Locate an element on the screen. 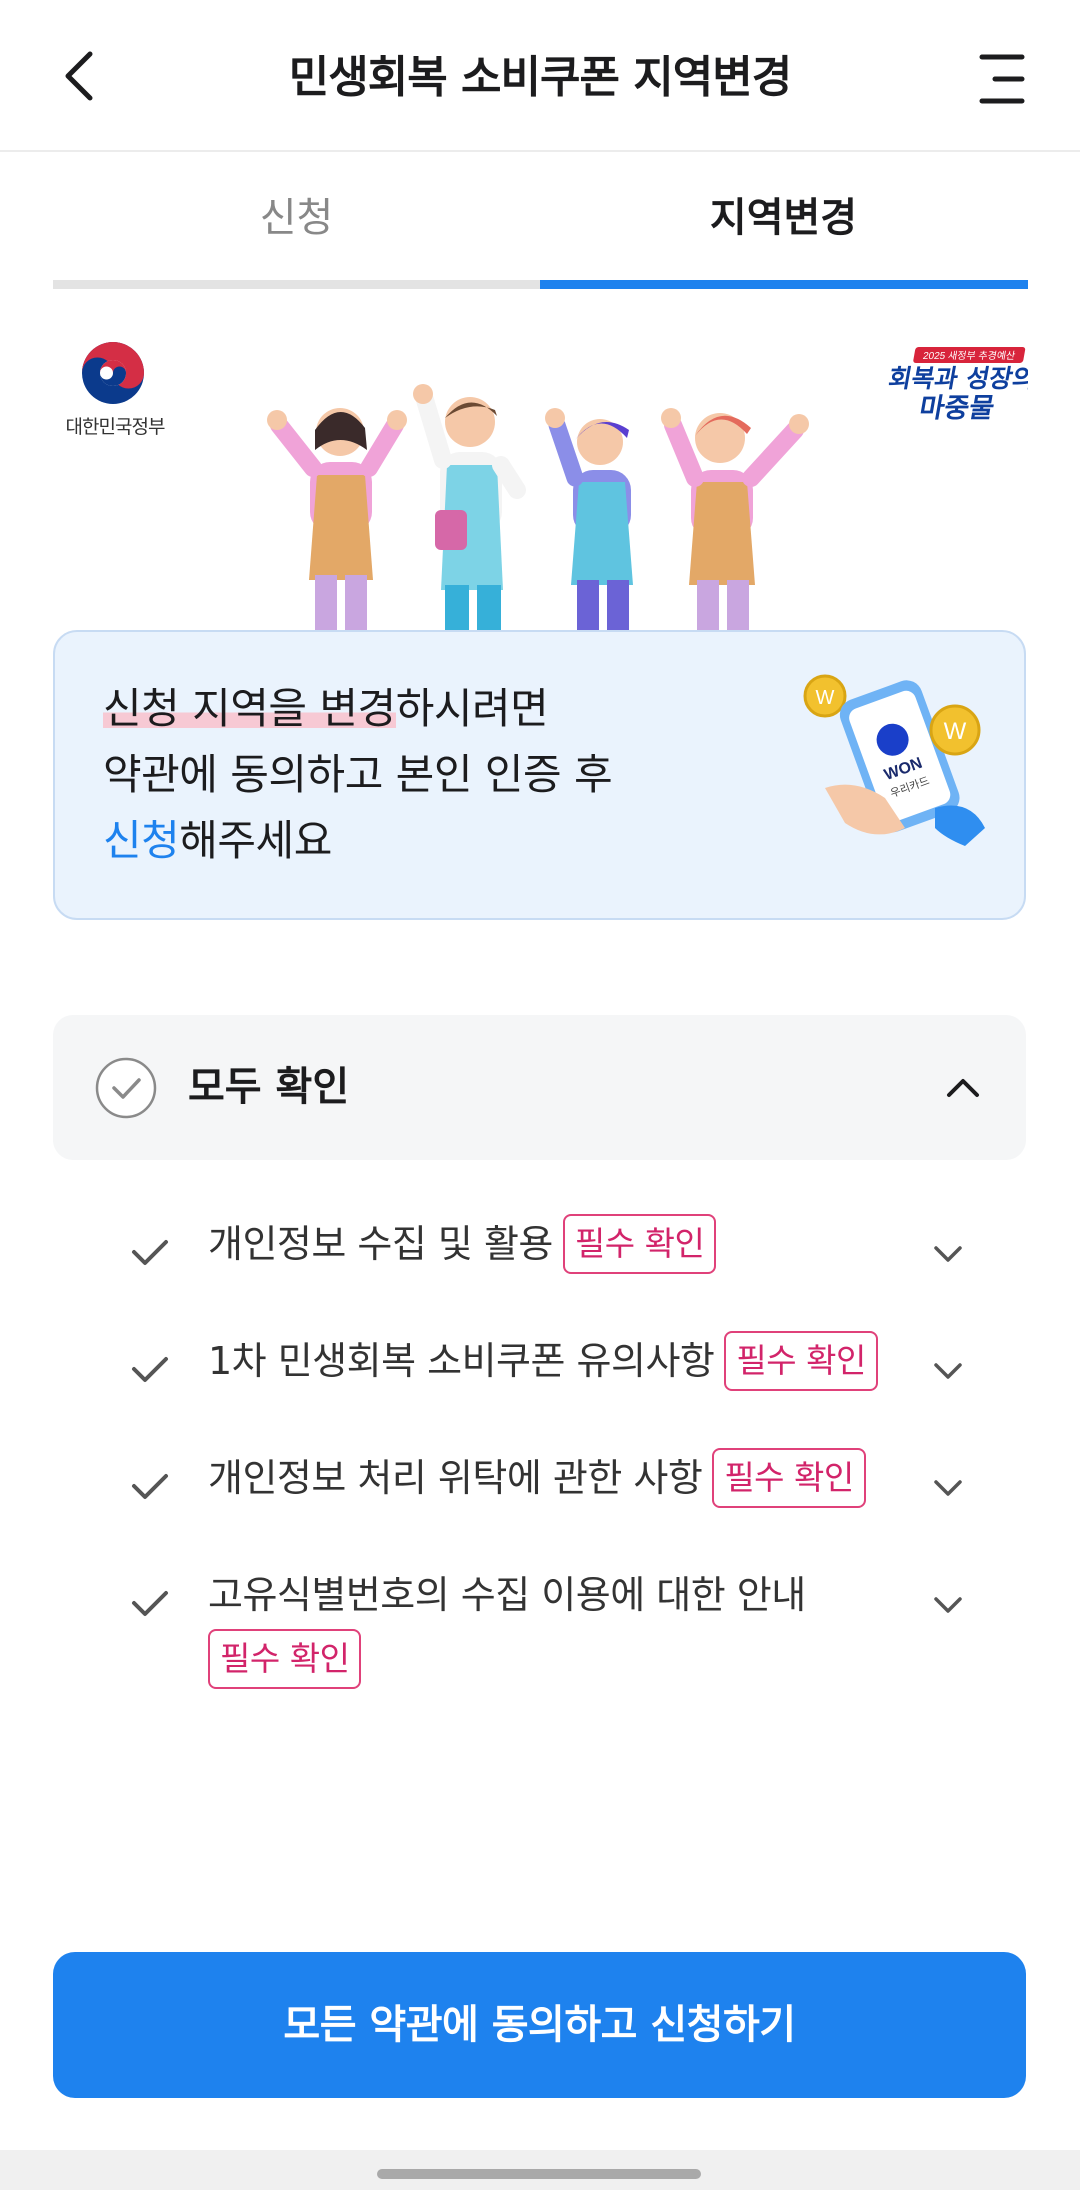 This screenshot has width=1080, height=2190. government-logo: 대한민국정부 is located at coordinates (115, 395).